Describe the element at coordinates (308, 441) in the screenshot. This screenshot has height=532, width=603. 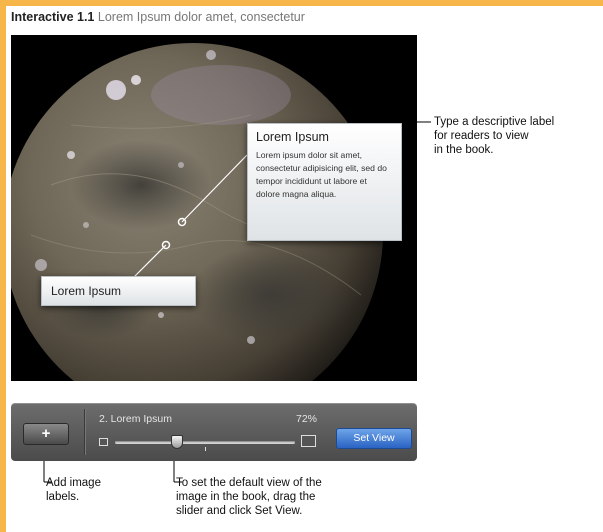
I see `zoom-in-image-icon` at that location.